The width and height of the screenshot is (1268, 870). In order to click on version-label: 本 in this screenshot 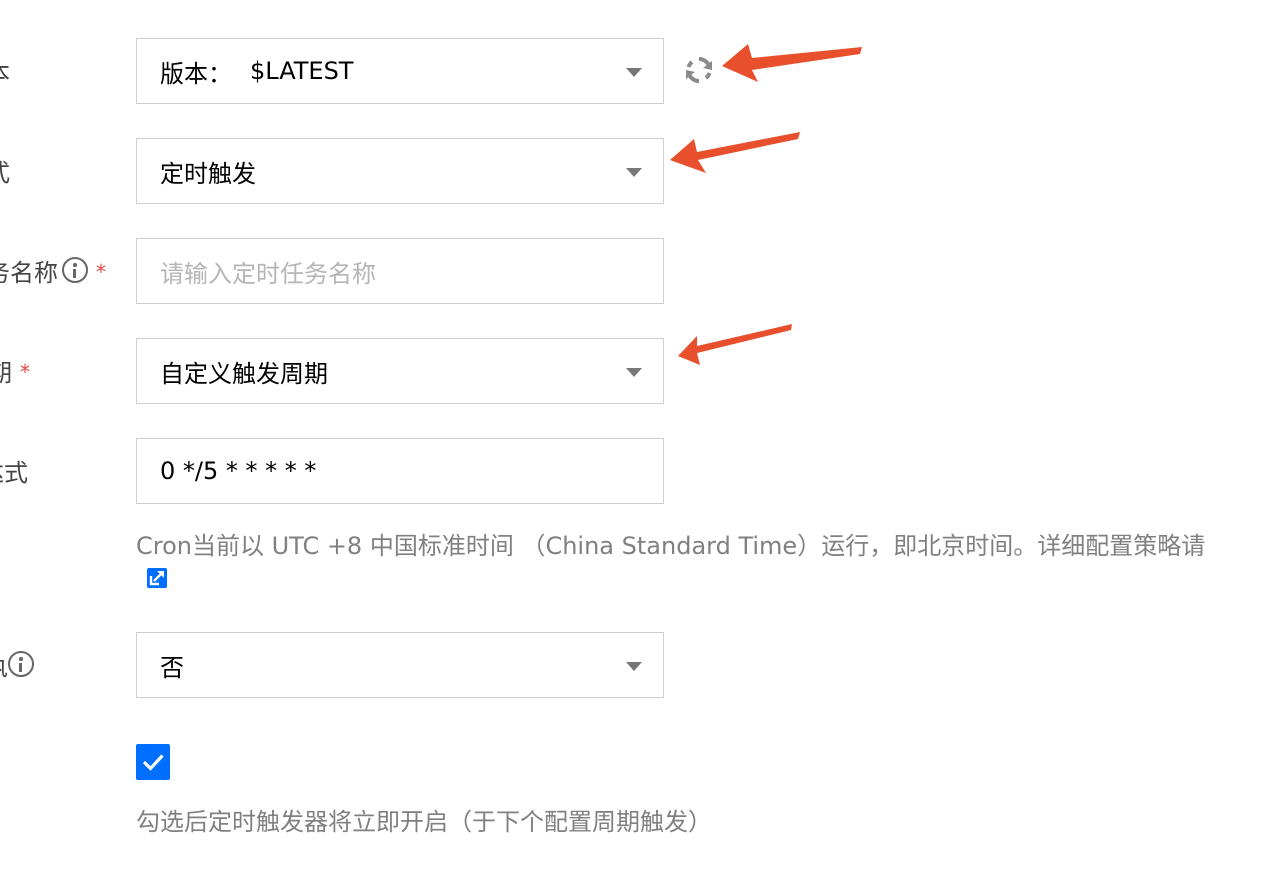, I will do `click(5, 70)`.